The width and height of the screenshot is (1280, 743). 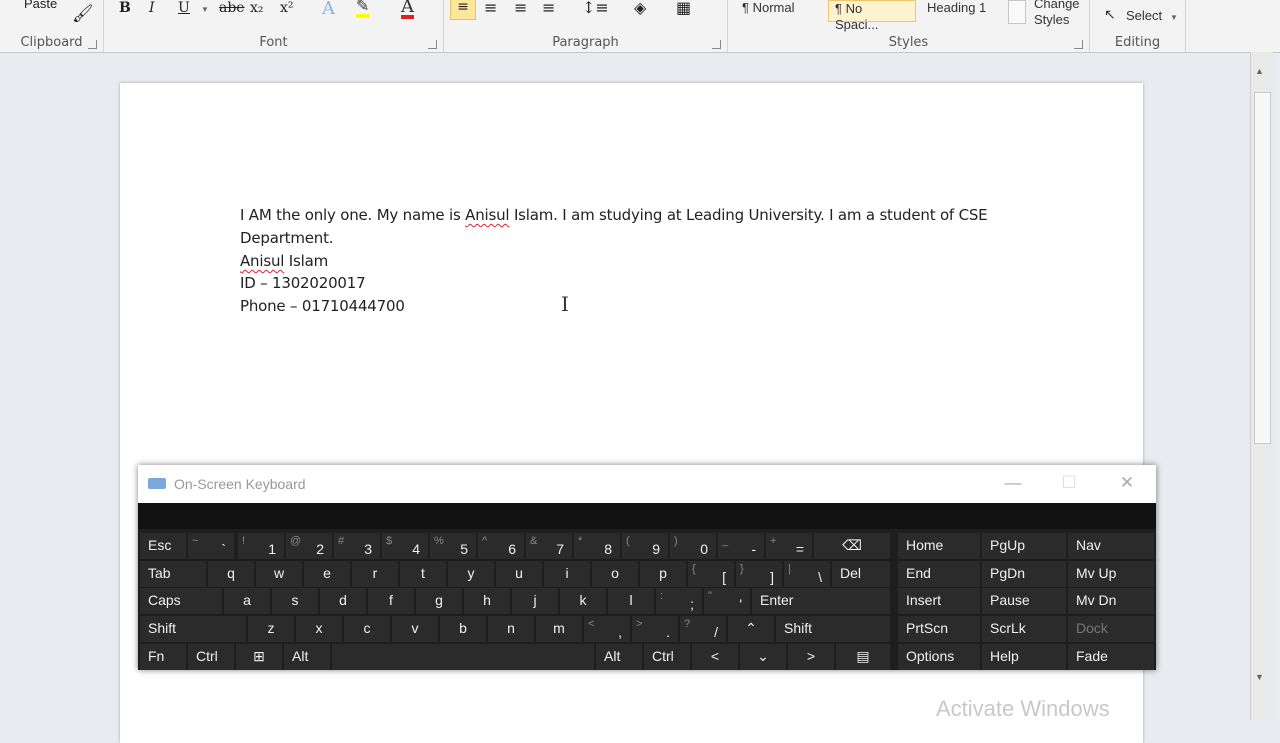 I want to click on key-`: ~ `, so click(x=211, y=546).